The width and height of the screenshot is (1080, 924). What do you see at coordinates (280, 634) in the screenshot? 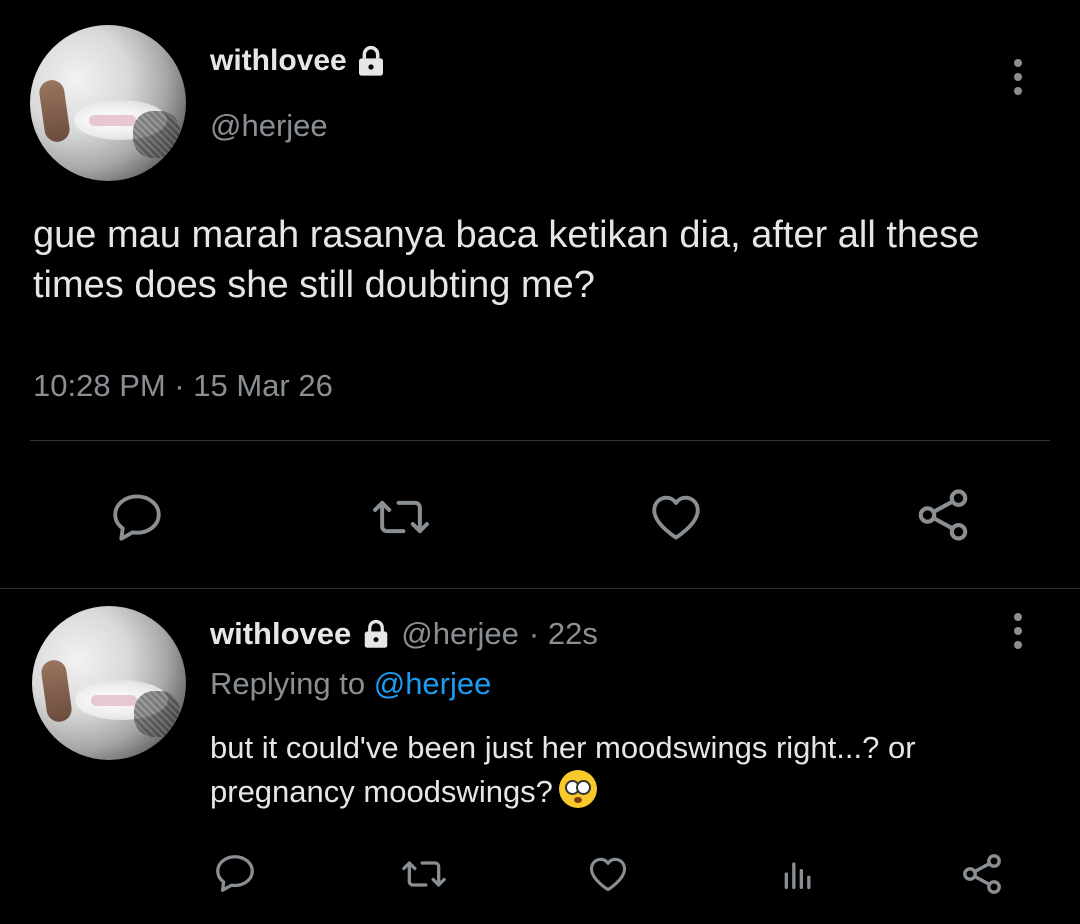
I see `reply-display-name: withlovee` at bounding box center [280, 634].